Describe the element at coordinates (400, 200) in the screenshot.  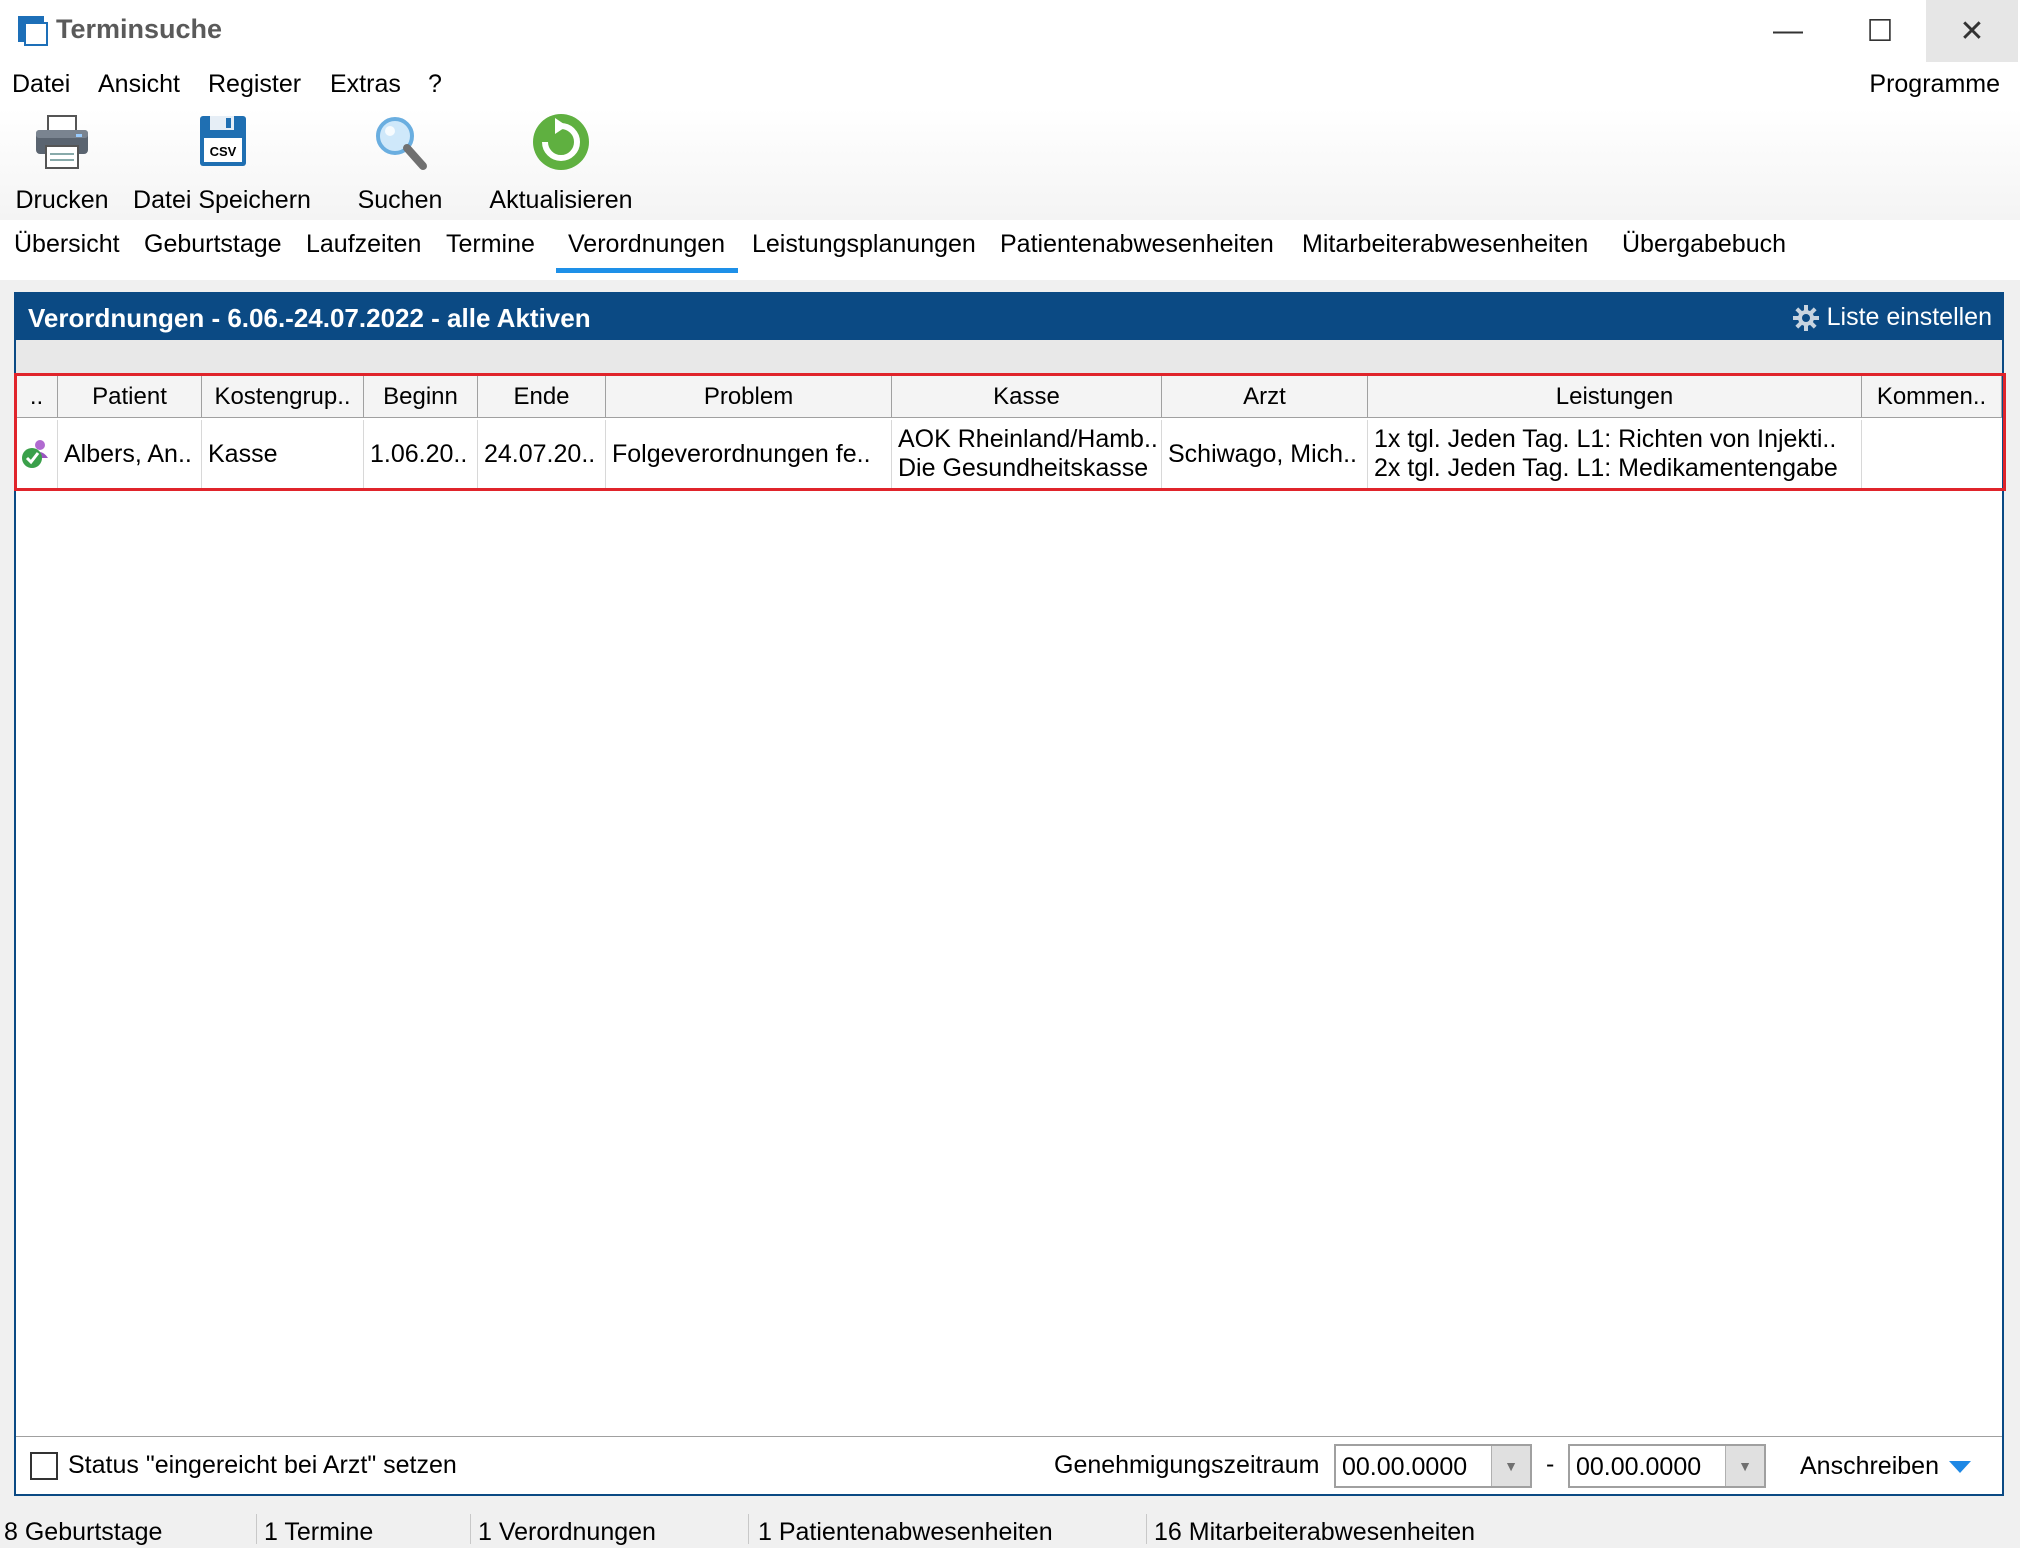
I see `search-label: Suchen` at that location.